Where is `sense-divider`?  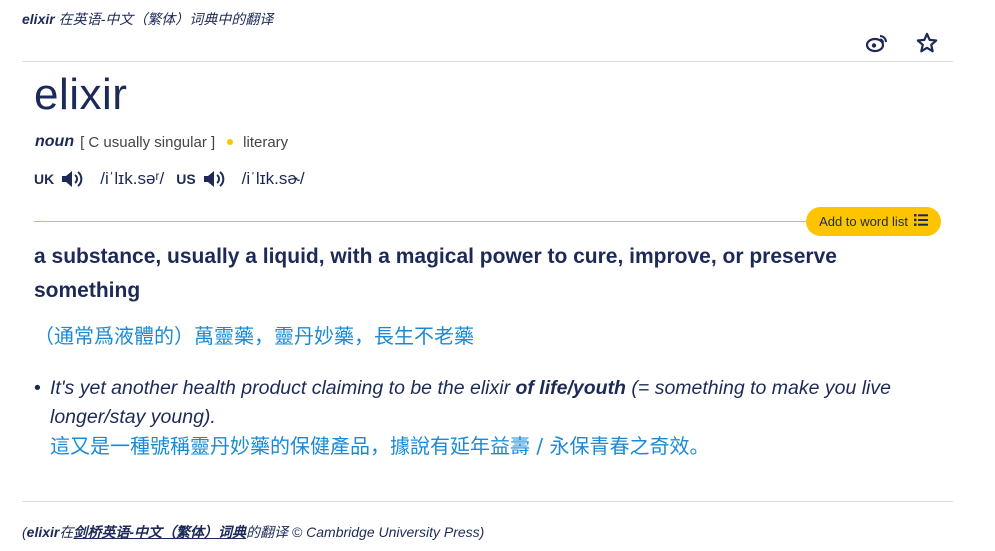
sense-divider is located at coordinates (454, 221).